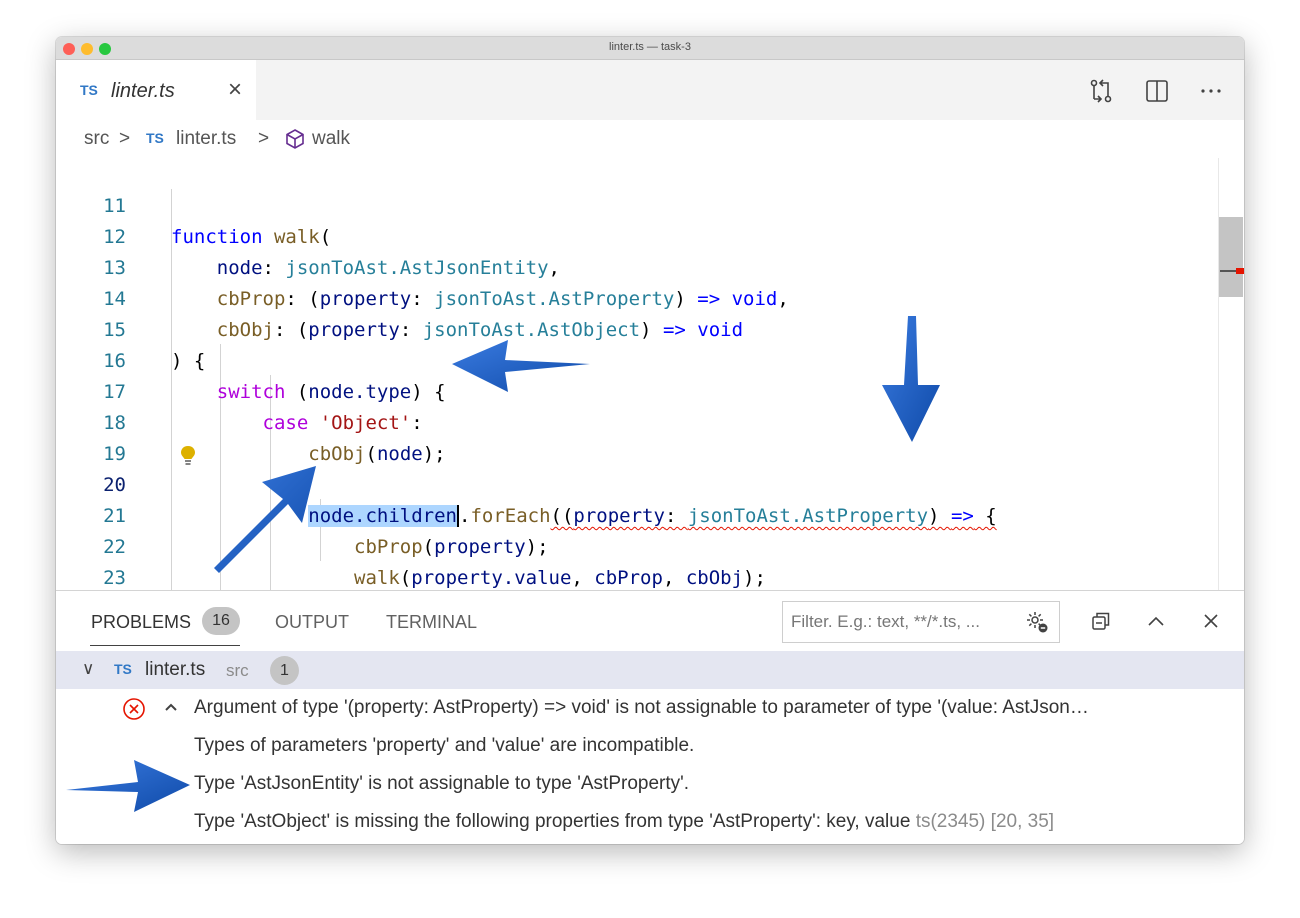 This screenshot has height=918, width=1300. What do you see at coordinates (650, 90) in the screenshot?
I see `editor-tab-bar: TS linter.ts ×` at bounding box center [650, 90].